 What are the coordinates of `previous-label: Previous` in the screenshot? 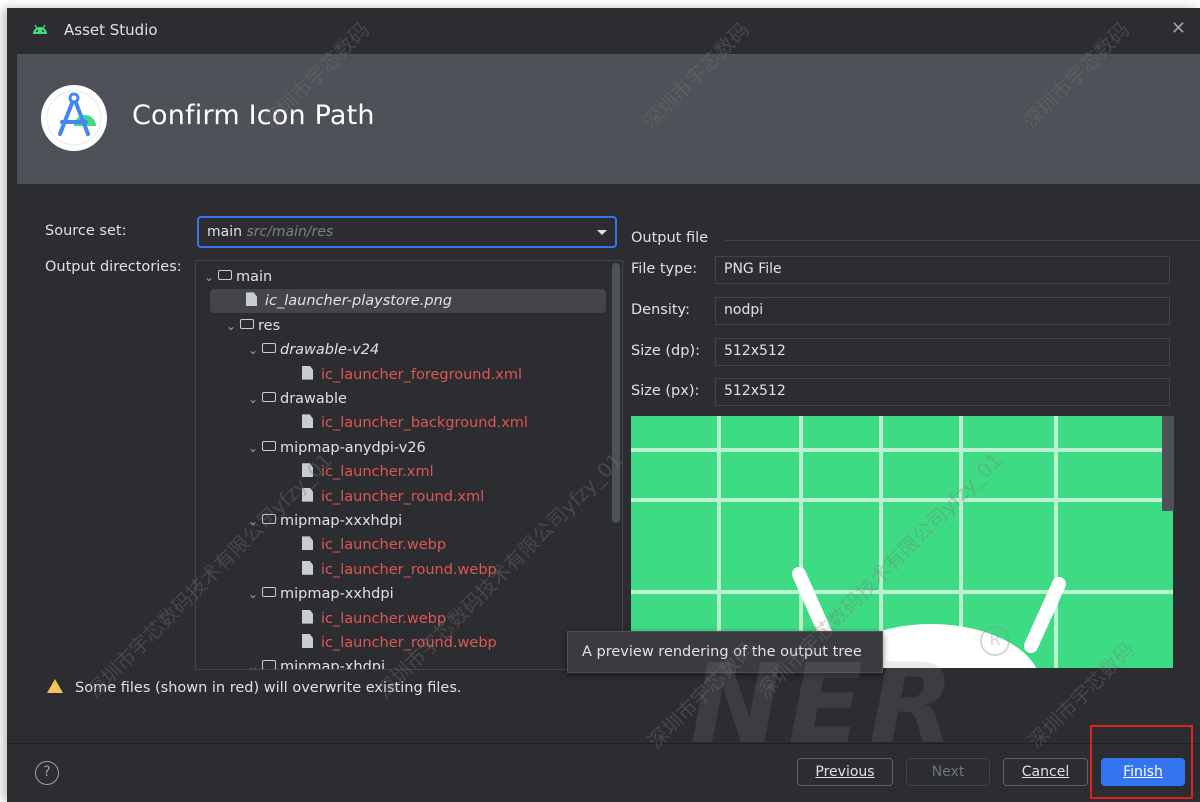 It's located at (845, 772).